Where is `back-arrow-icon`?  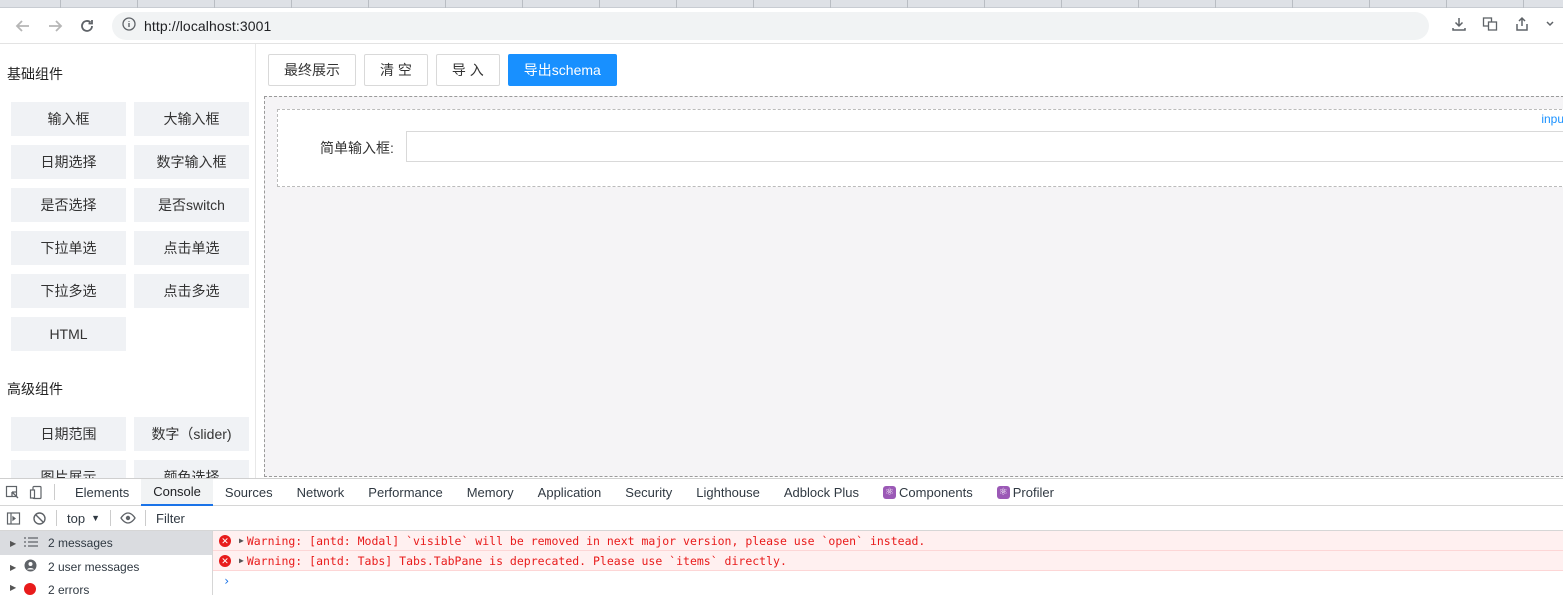
back-arrow-icon is located at coordinates (23, 26).